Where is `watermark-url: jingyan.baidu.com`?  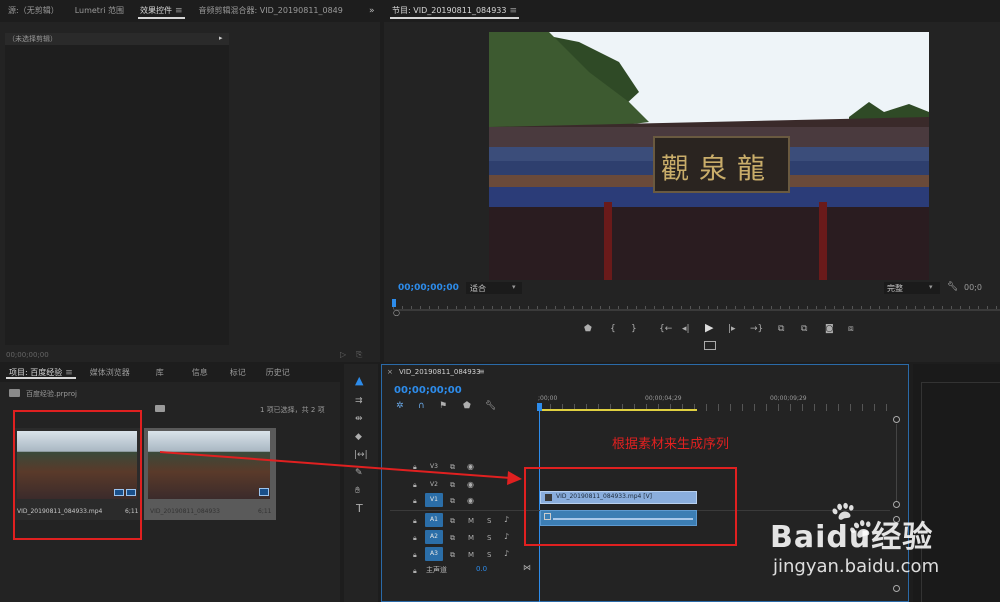
watermark-url: jingyan.baidu.com is located at coordinates (856, 566).